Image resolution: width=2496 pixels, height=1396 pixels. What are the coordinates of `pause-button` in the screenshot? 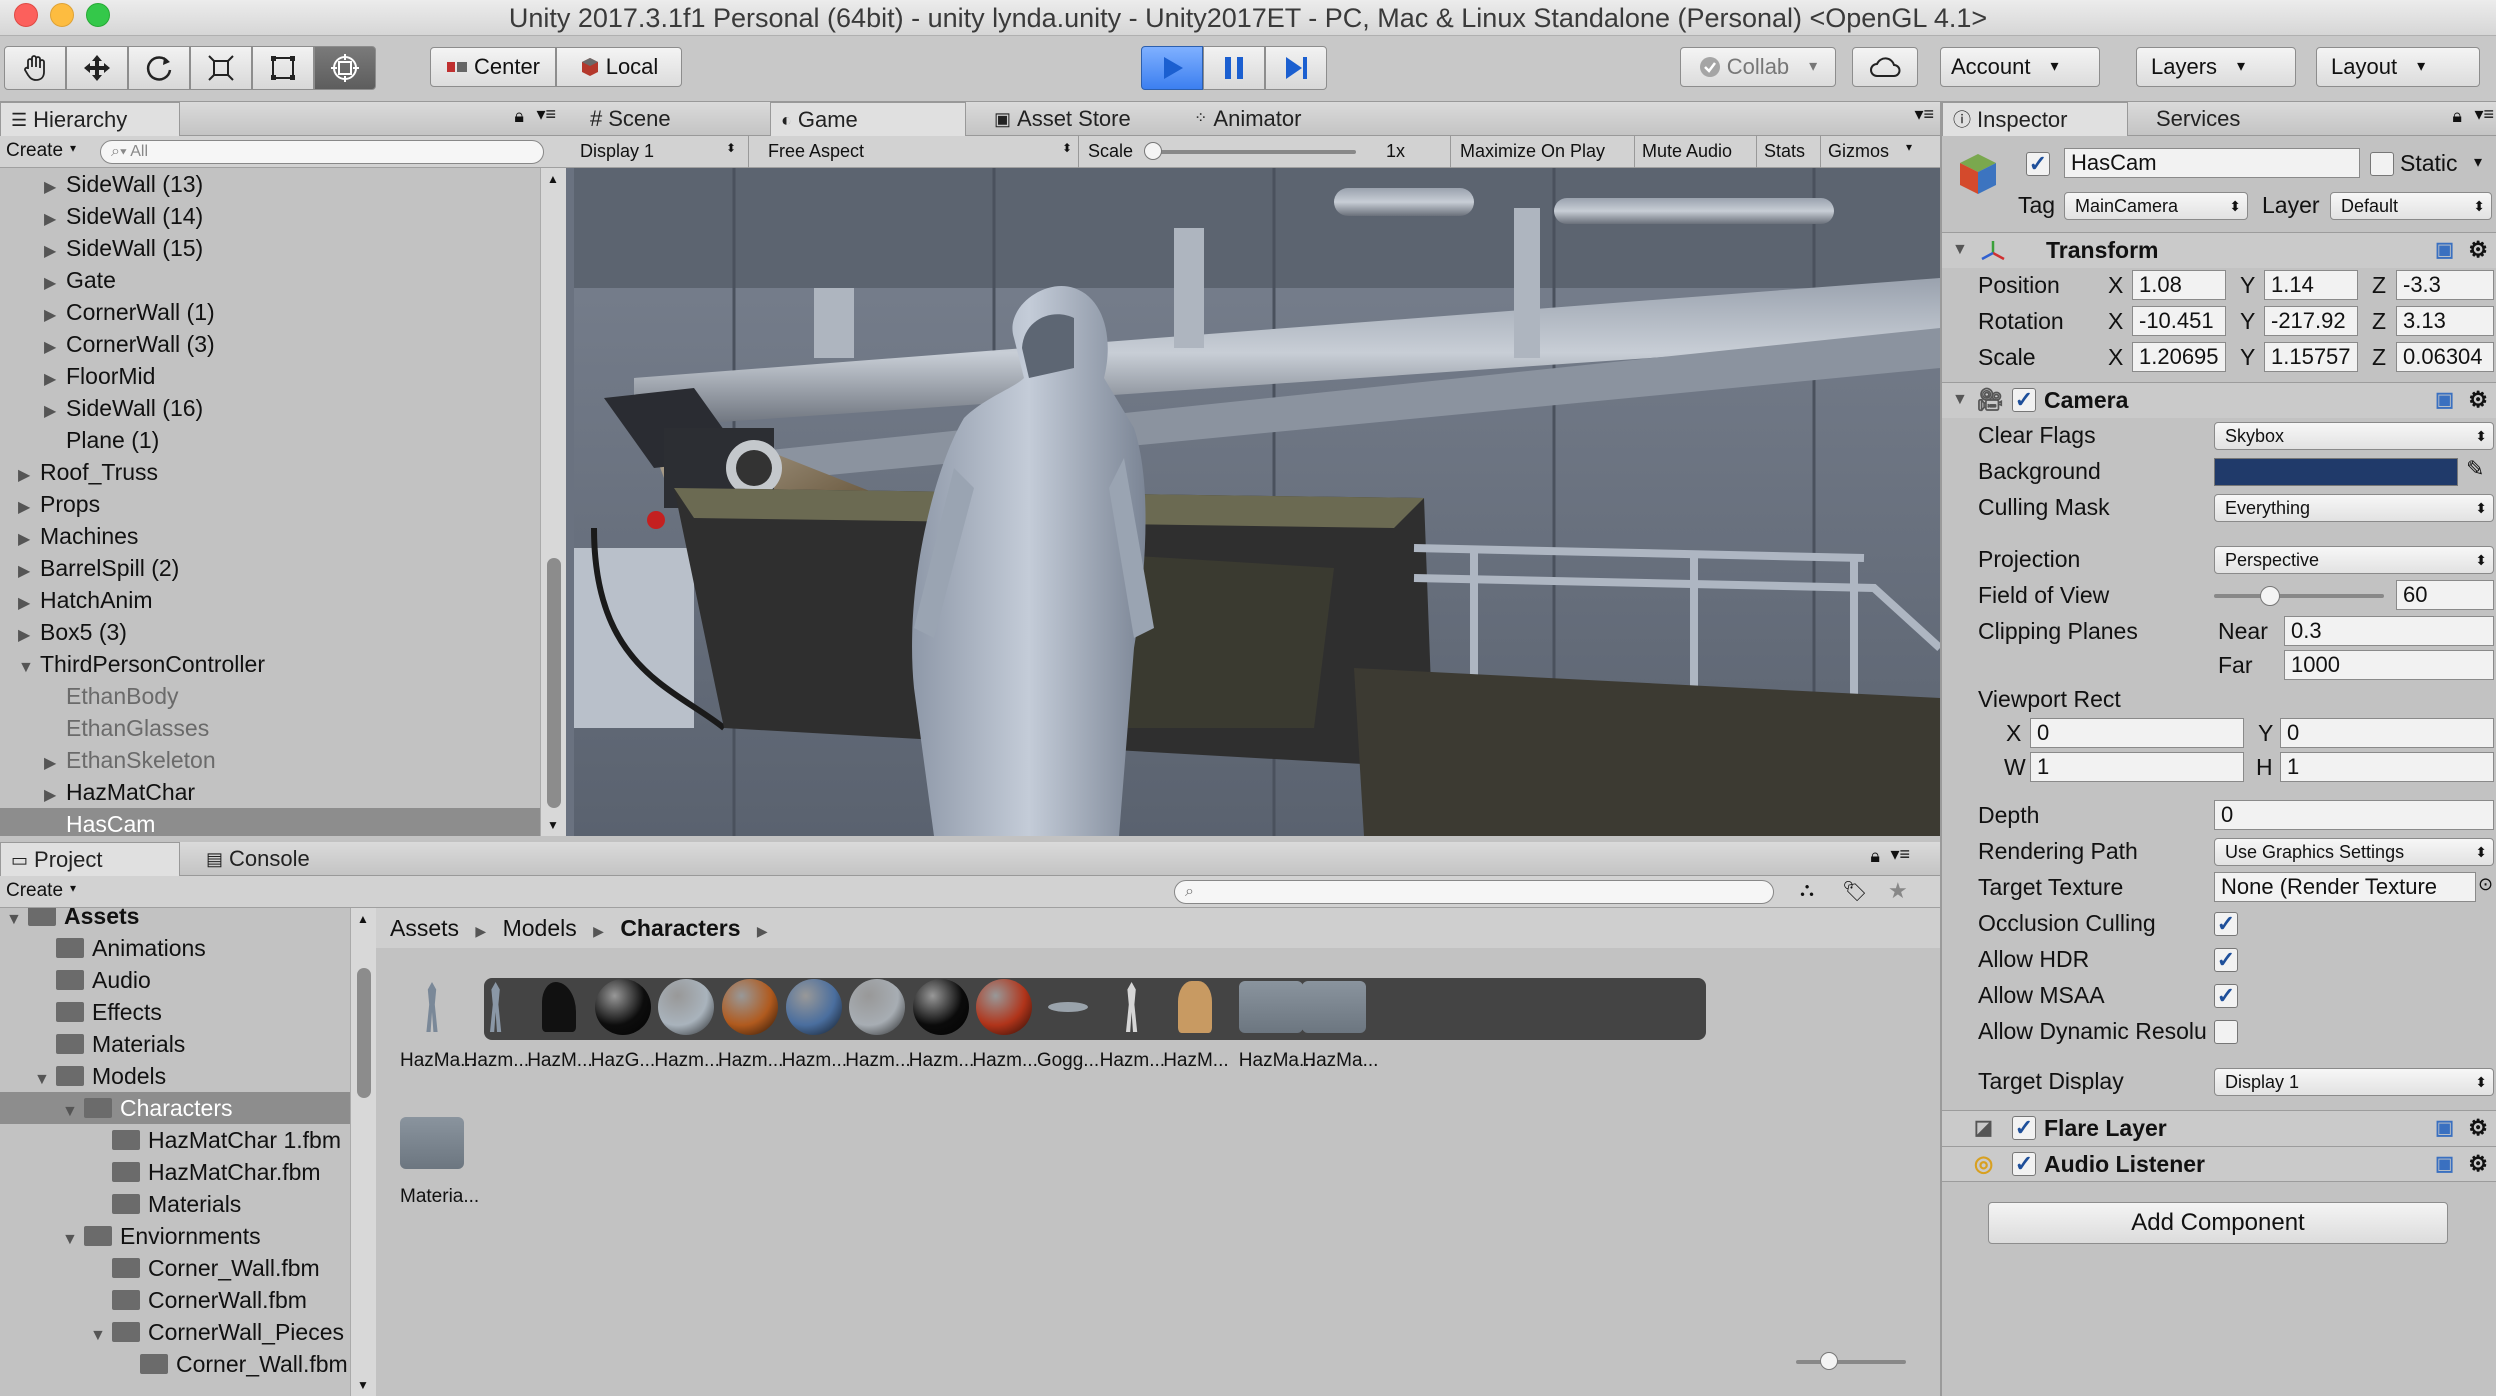 It's located at (1234, 68).